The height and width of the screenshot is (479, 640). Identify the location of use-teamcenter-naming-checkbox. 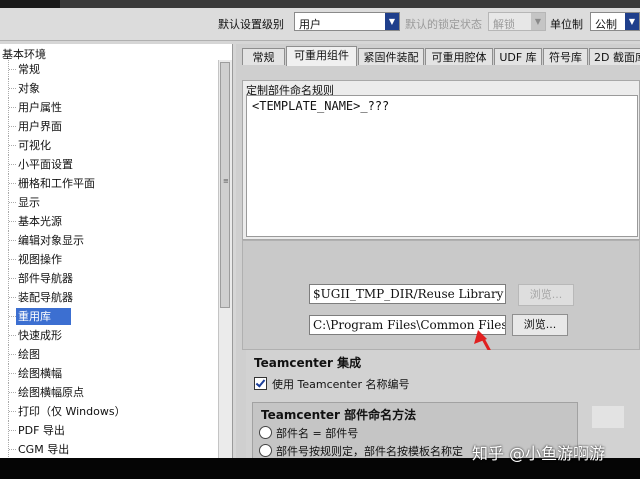
(260, 383).